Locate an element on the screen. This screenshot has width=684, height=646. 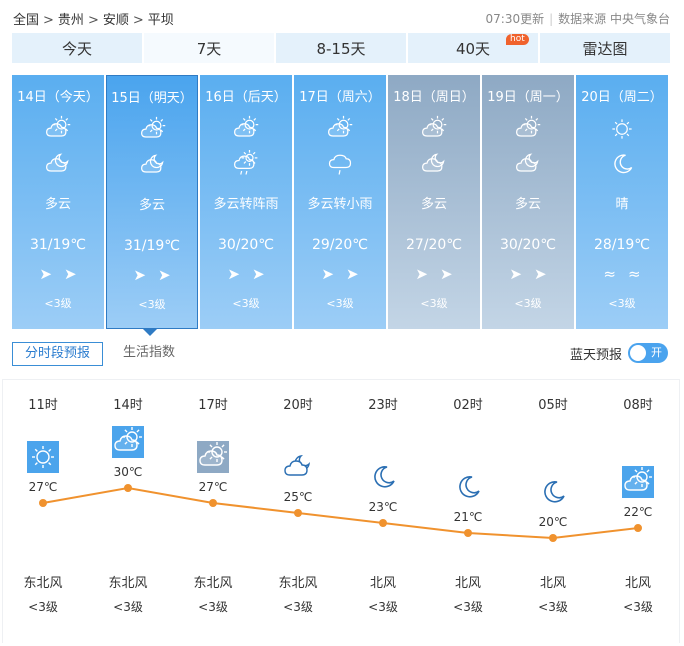
day-card: 18日（周日） 多云 27/20℃ ➤➤ <3级 is located at coordinates (434, 202).